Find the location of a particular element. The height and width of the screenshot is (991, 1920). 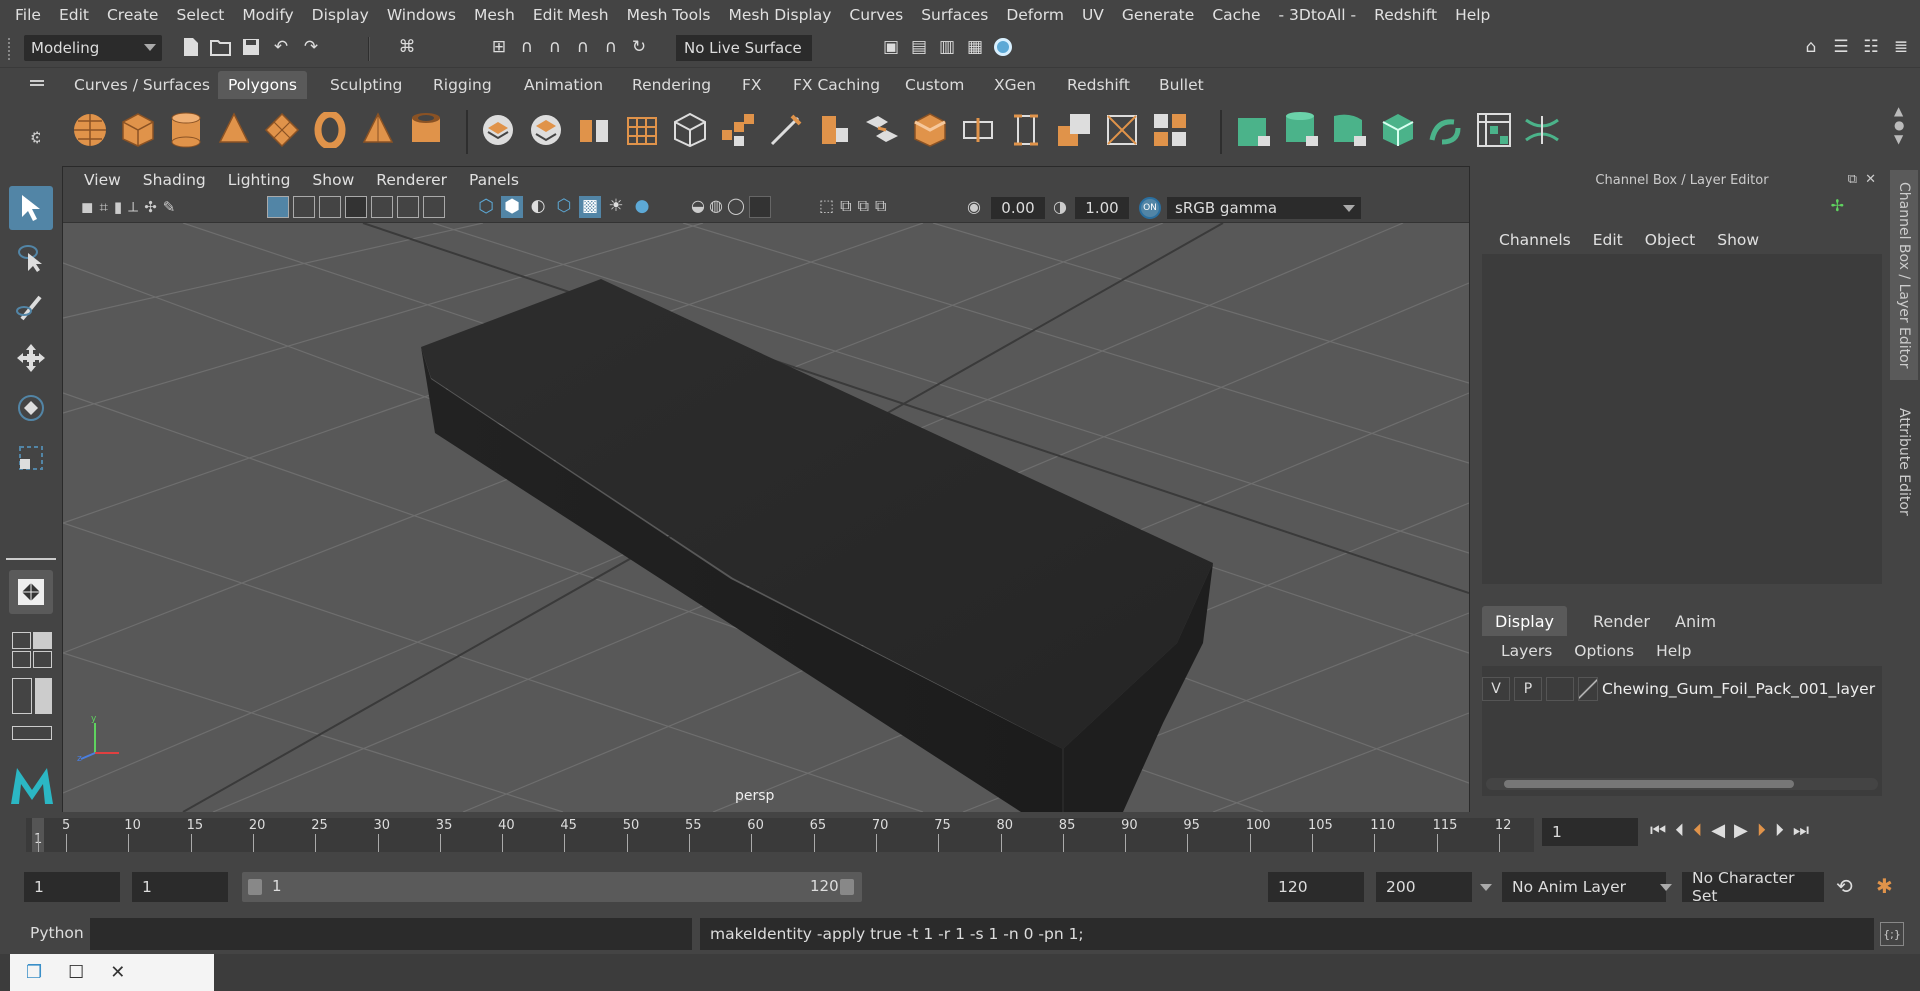

playback-end-field: 120 is located at coordinates (1316, 887).